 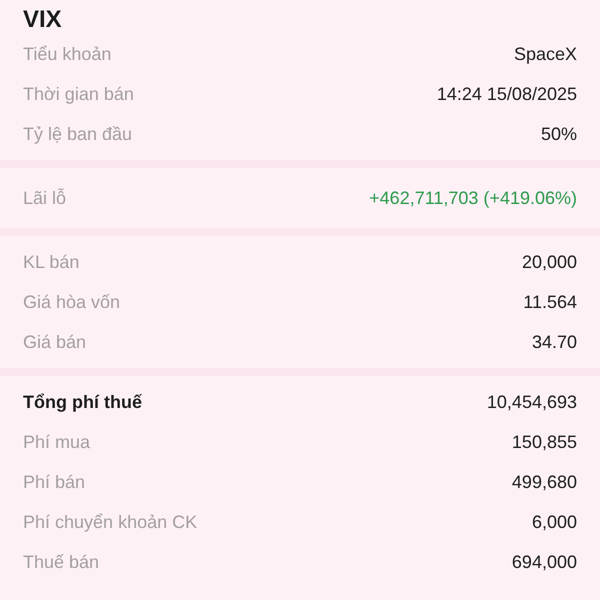 What do you see at coordinates (61, 562) in the screenshot?
I see `detail-label: Thuế bán` at bounding box center [61, 562].